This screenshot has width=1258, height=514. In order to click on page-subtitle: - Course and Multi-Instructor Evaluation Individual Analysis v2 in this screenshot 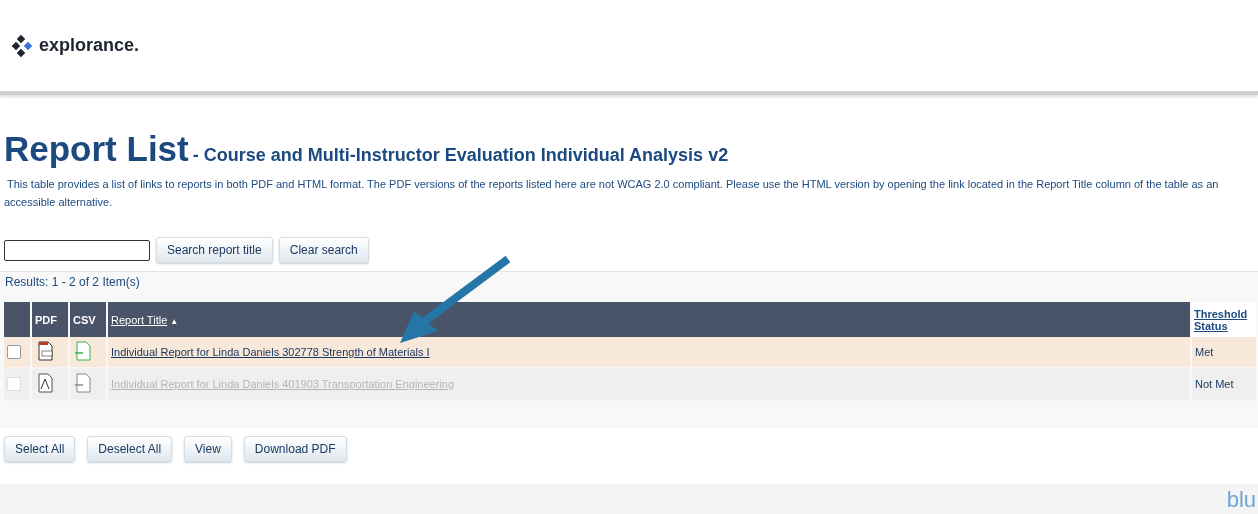, I will do `click(460, 155)`.